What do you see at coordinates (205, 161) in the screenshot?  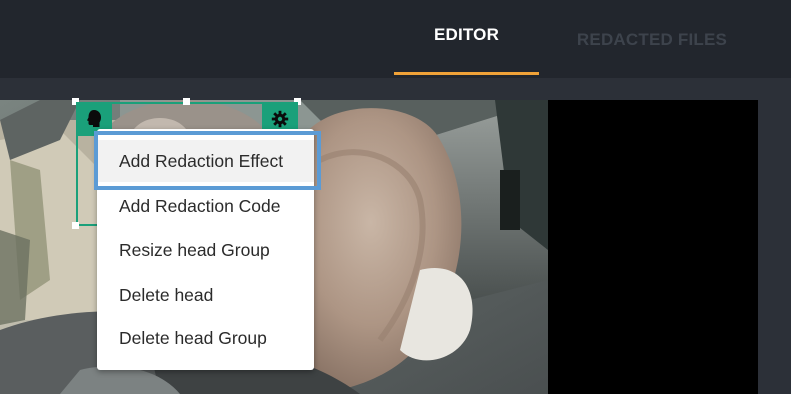 I see `menu-item-add-redaction-effect: Add Redaction Effect` at bounding box center [205, 161].